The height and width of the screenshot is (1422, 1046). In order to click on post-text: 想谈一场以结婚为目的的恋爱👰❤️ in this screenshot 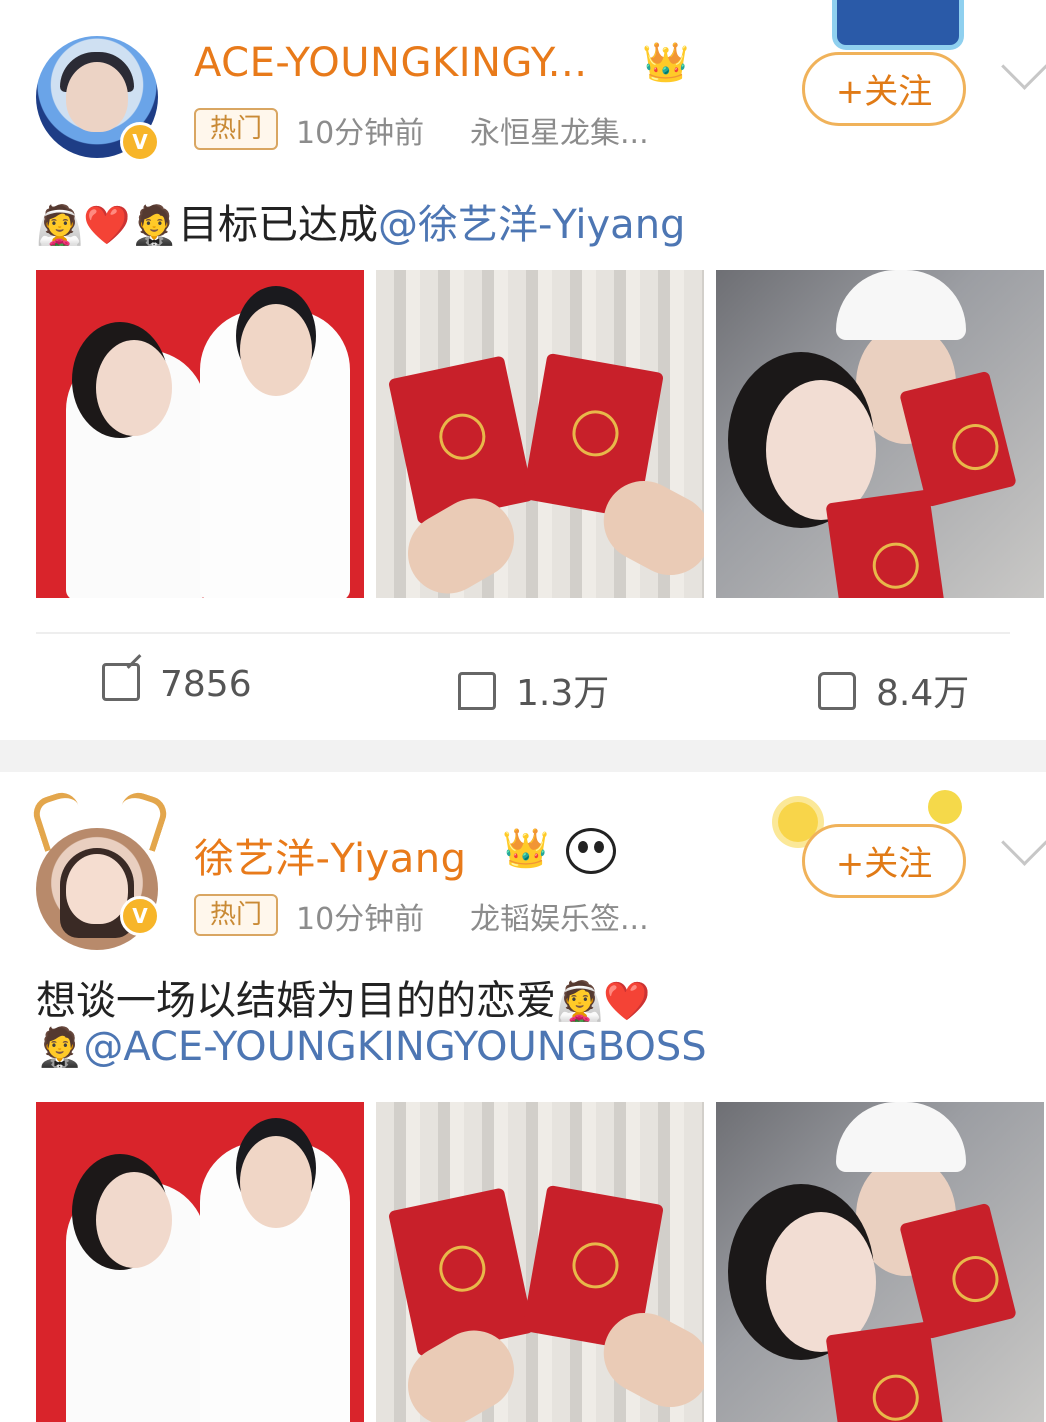, I will do `click(343, 997)`.